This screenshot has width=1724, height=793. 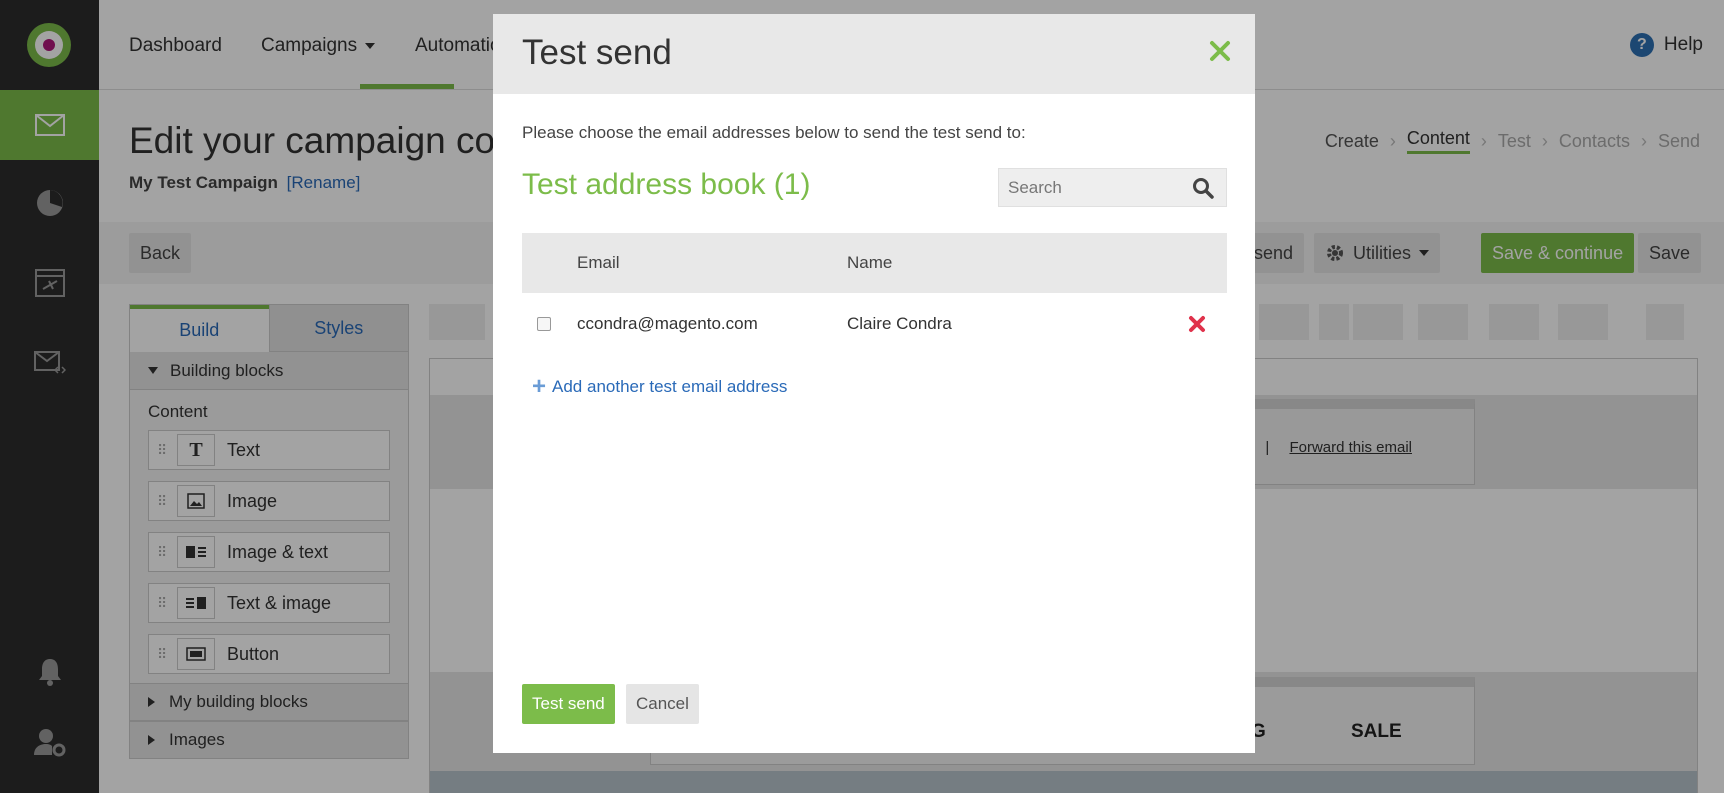 What do you see at coordinates (666, 184) in the screenshot?
I see `address-book-title: Test address book (1)` at bounding box center [666, 184].